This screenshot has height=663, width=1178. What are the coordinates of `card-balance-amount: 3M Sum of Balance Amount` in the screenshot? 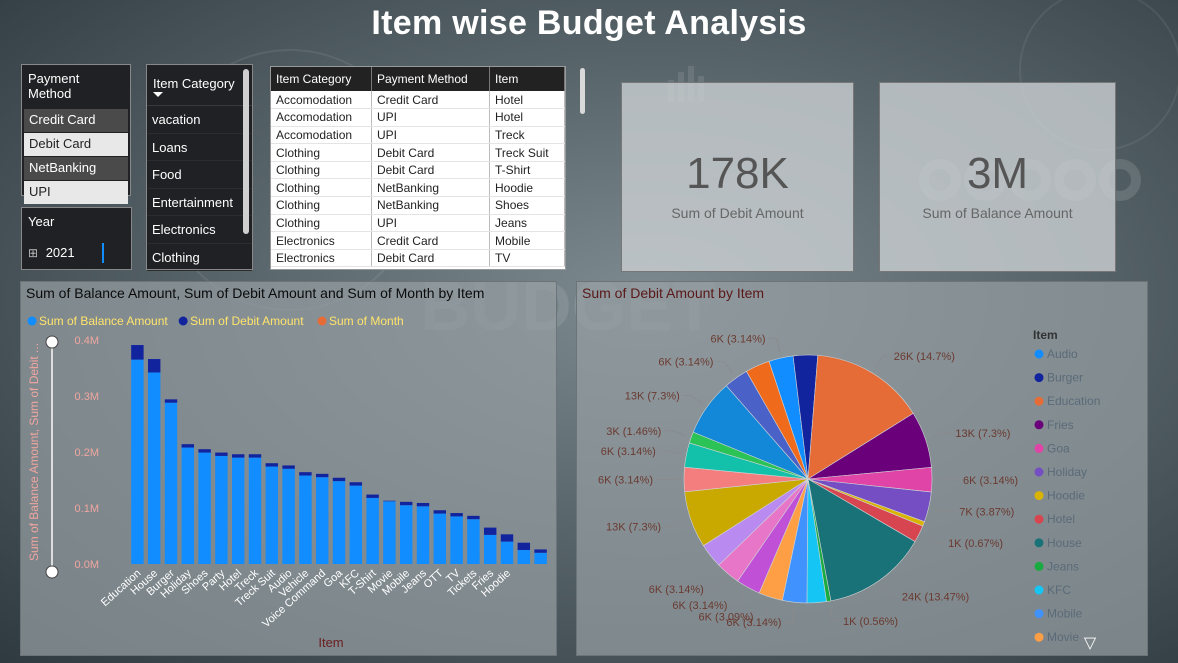 It's located at (997, 177).